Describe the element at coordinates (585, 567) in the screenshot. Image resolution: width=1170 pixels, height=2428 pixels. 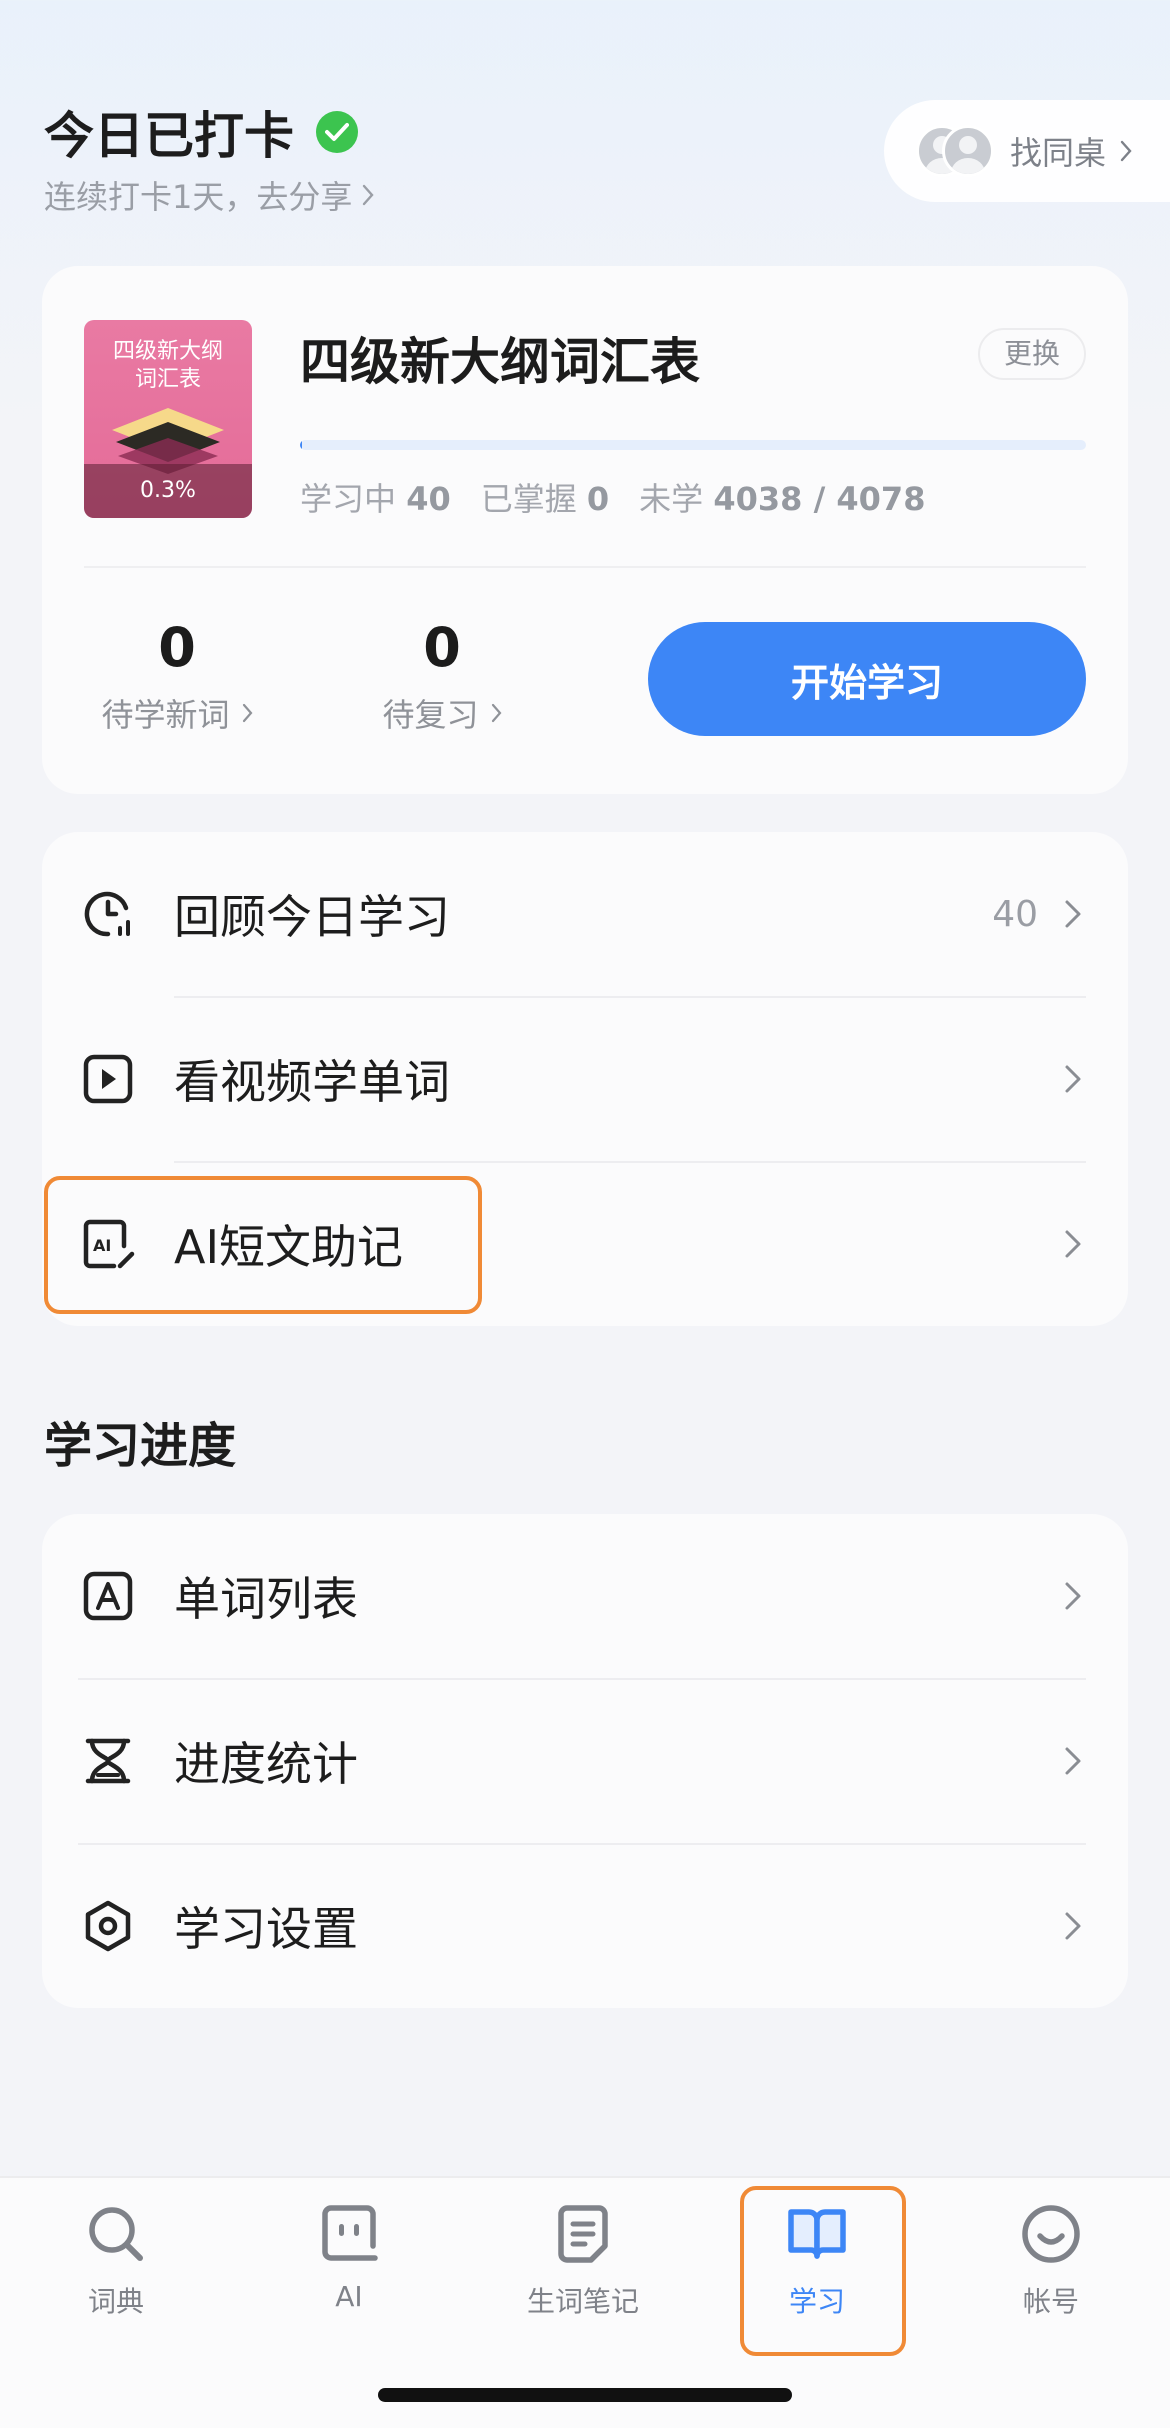
I see `divider` at that location.